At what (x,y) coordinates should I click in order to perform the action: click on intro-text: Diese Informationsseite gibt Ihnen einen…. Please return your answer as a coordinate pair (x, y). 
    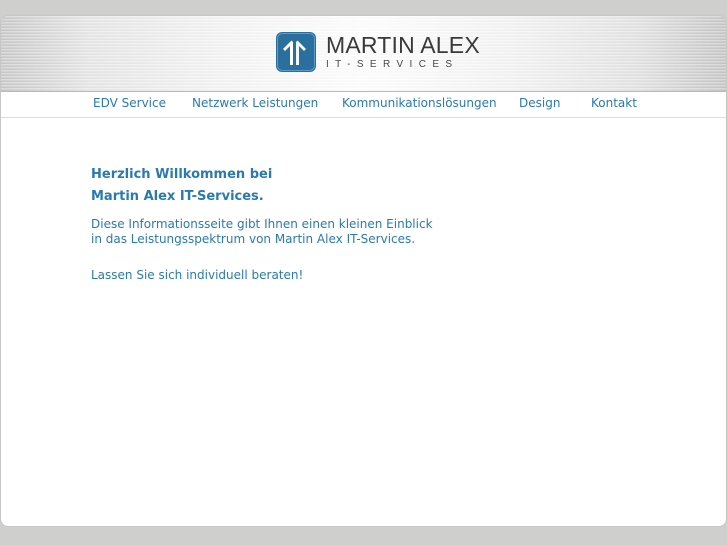
    Looking at the image, I should click on (291, 232).